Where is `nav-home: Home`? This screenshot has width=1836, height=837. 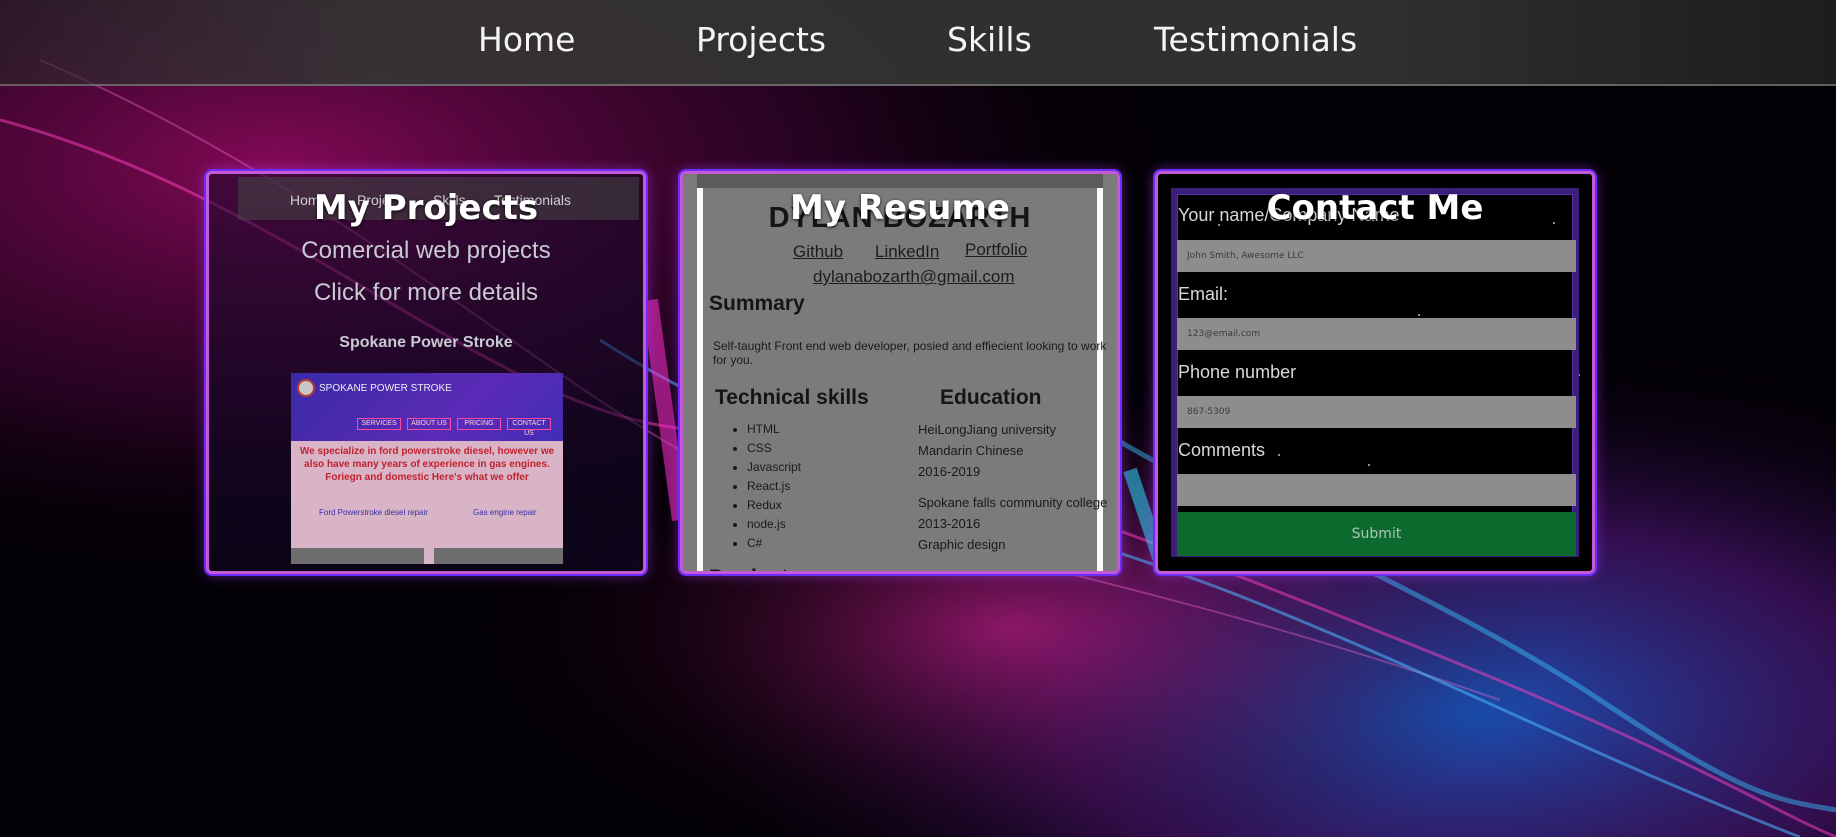
nav-home: Home is located at coordinates (526, 39).